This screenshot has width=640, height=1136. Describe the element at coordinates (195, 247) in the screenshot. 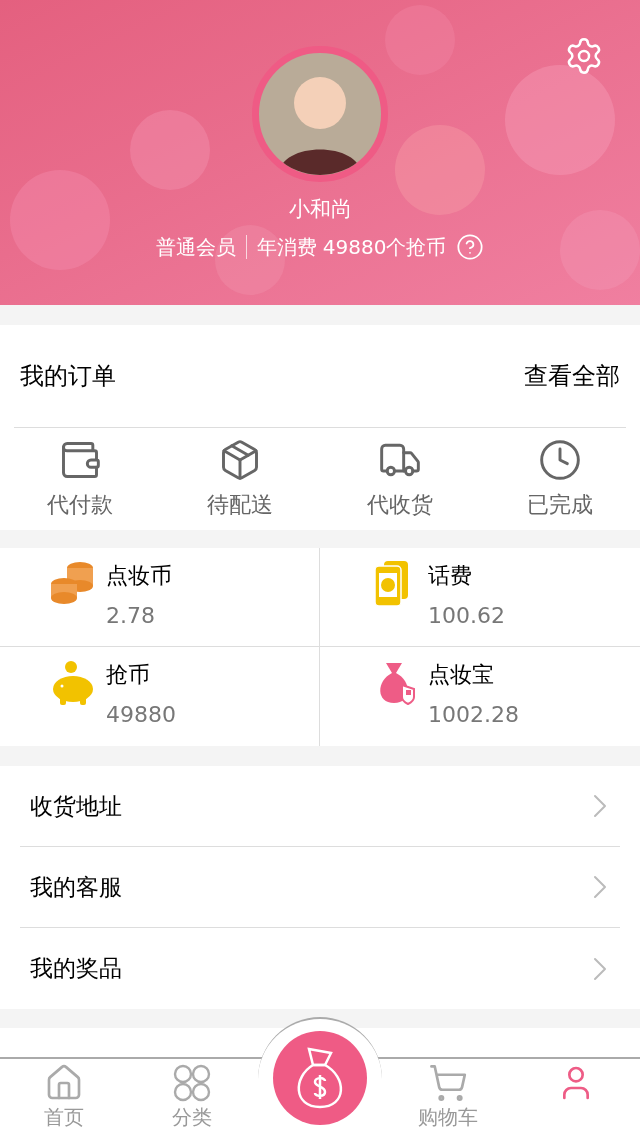

I see `member-level: 普通会员` at that location.